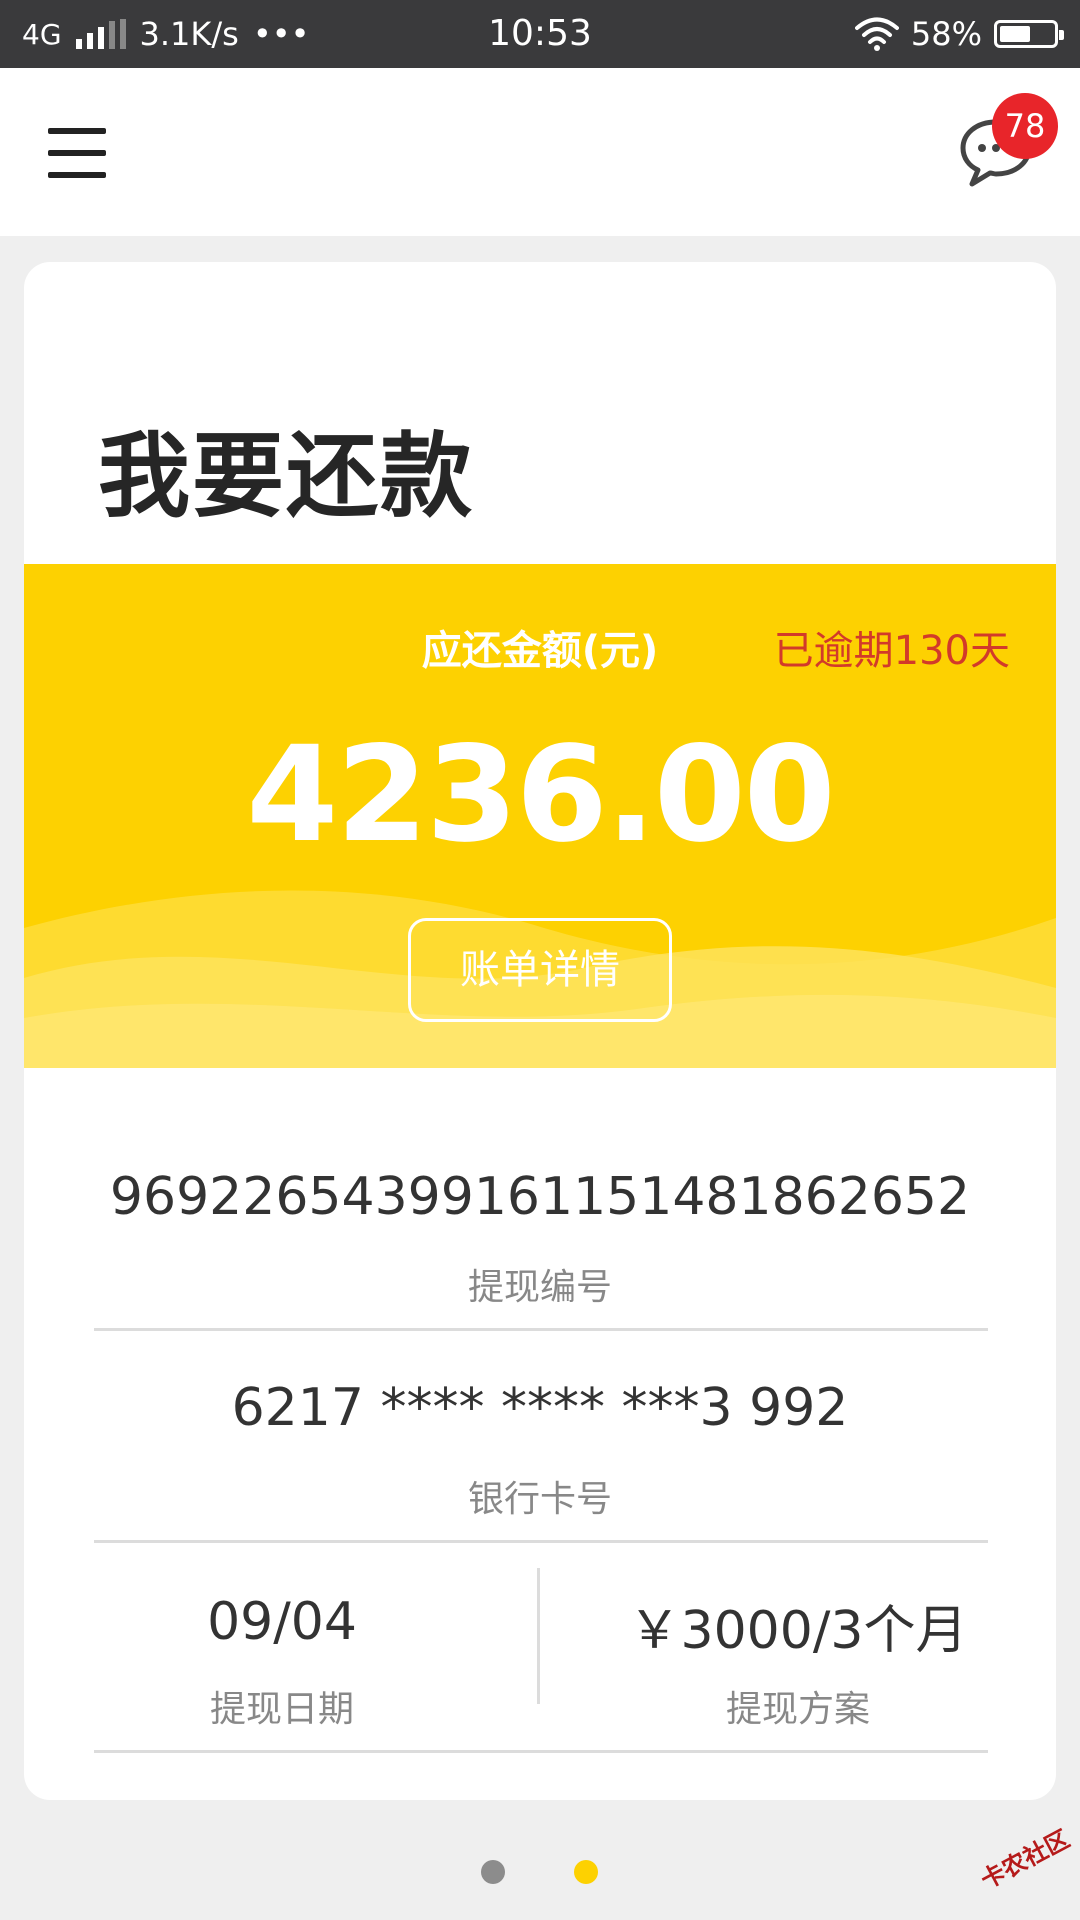  Describe the element at coordinates (540, 1197) in the screenshot. I see `withdraw-number-value: 969226543991611514818626​52` at that location.